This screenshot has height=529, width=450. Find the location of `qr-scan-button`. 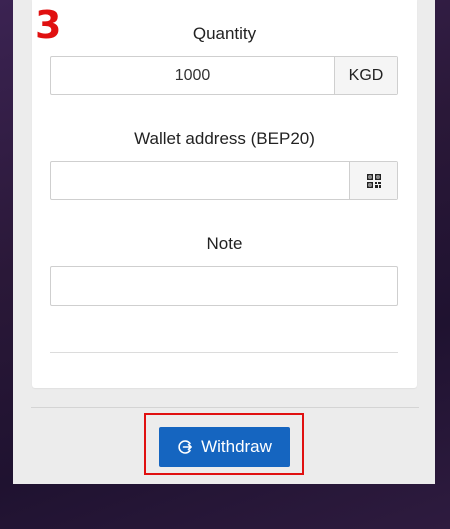

qr-scan-button is located at coordinates (373, 180).